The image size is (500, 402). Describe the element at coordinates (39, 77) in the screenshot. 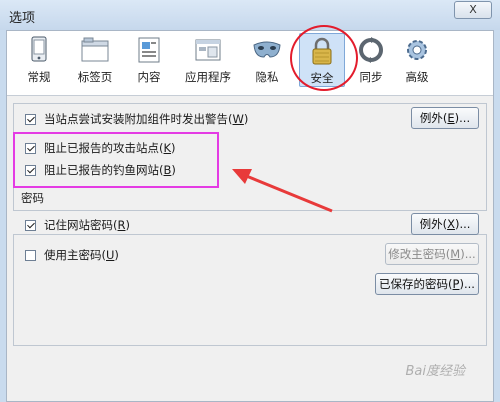

I see `tab-label: 常规` at that location.